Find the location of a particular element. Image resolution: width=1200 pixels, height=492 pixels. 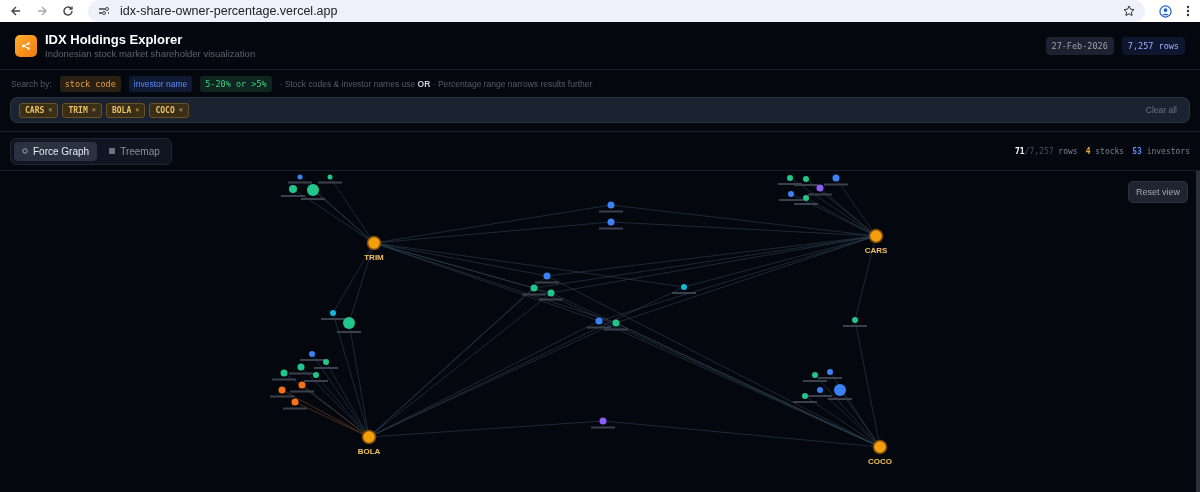

search-hint: 5-20% or >5% is located at coordinates (236, 84).